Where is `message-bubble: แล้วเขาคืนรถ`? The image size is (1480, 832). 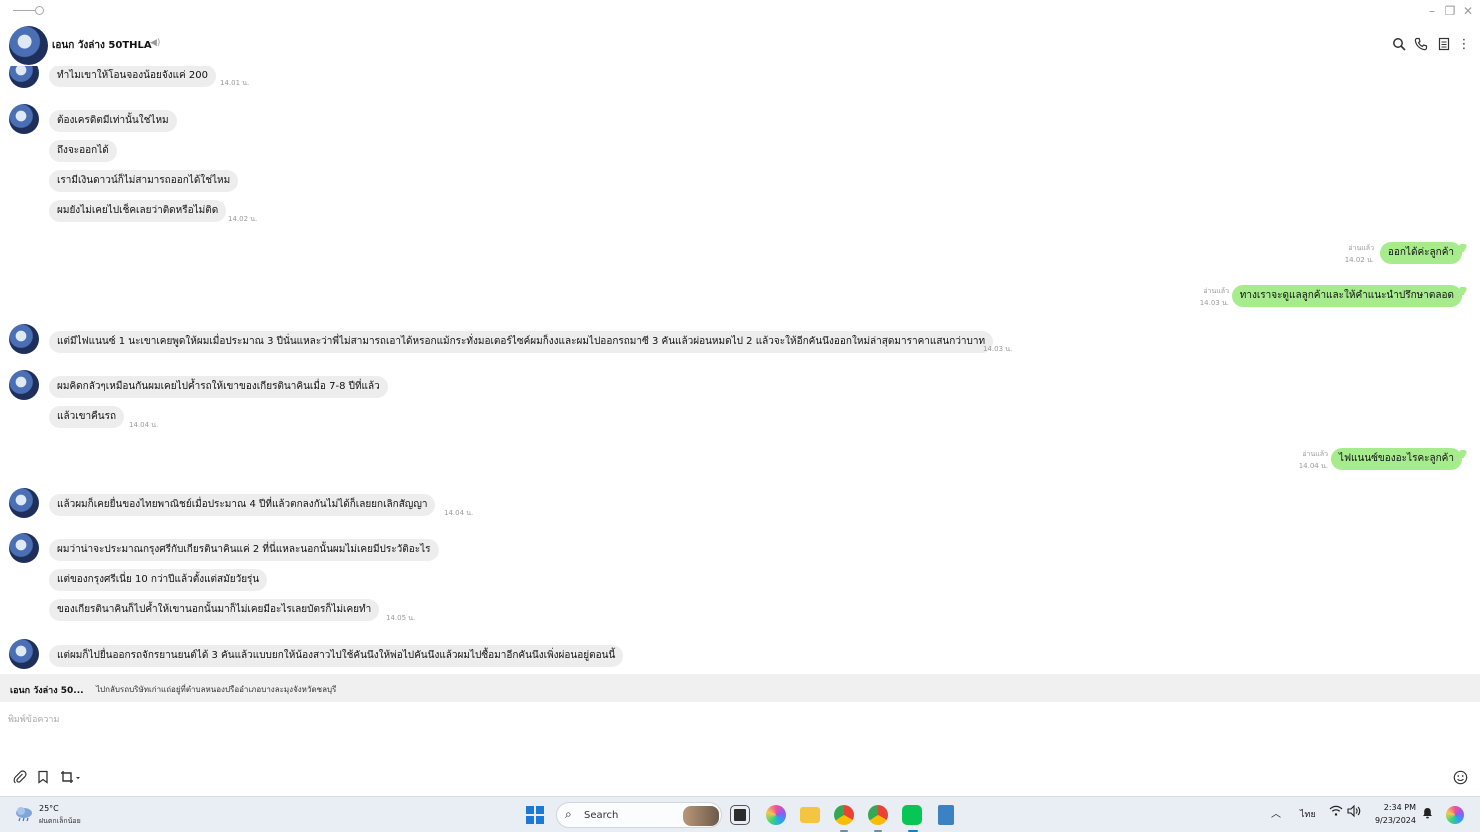
message-bubble: แล้วเขาคืนรถ is located at coordinates (87, 417).